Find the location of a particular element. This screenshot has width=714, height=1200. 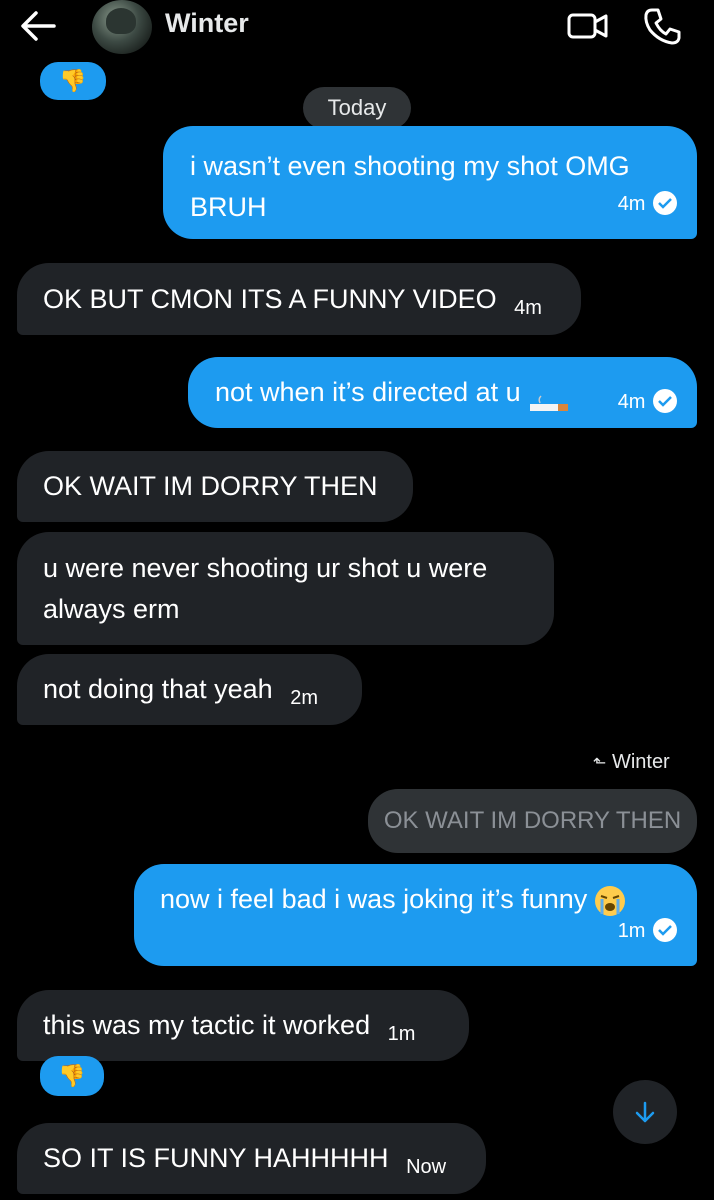

arrow-down-icon is located at coordinates (645, 1112).